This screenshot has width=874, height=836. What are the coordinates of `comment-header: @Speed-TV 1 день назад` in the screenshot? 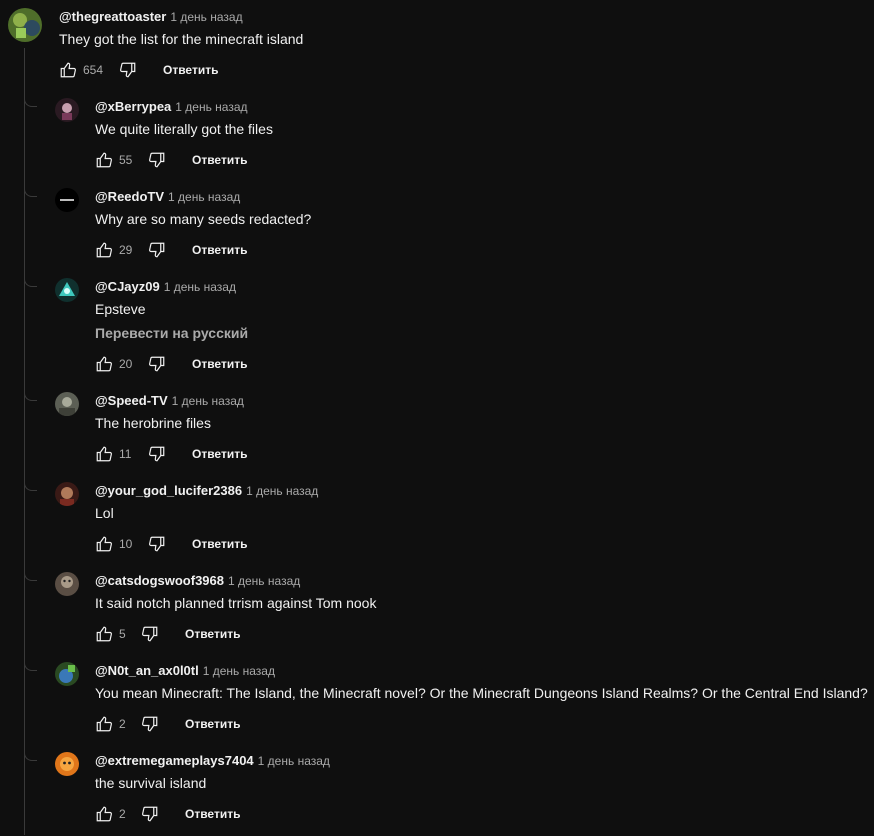 It's located at (169, 401).